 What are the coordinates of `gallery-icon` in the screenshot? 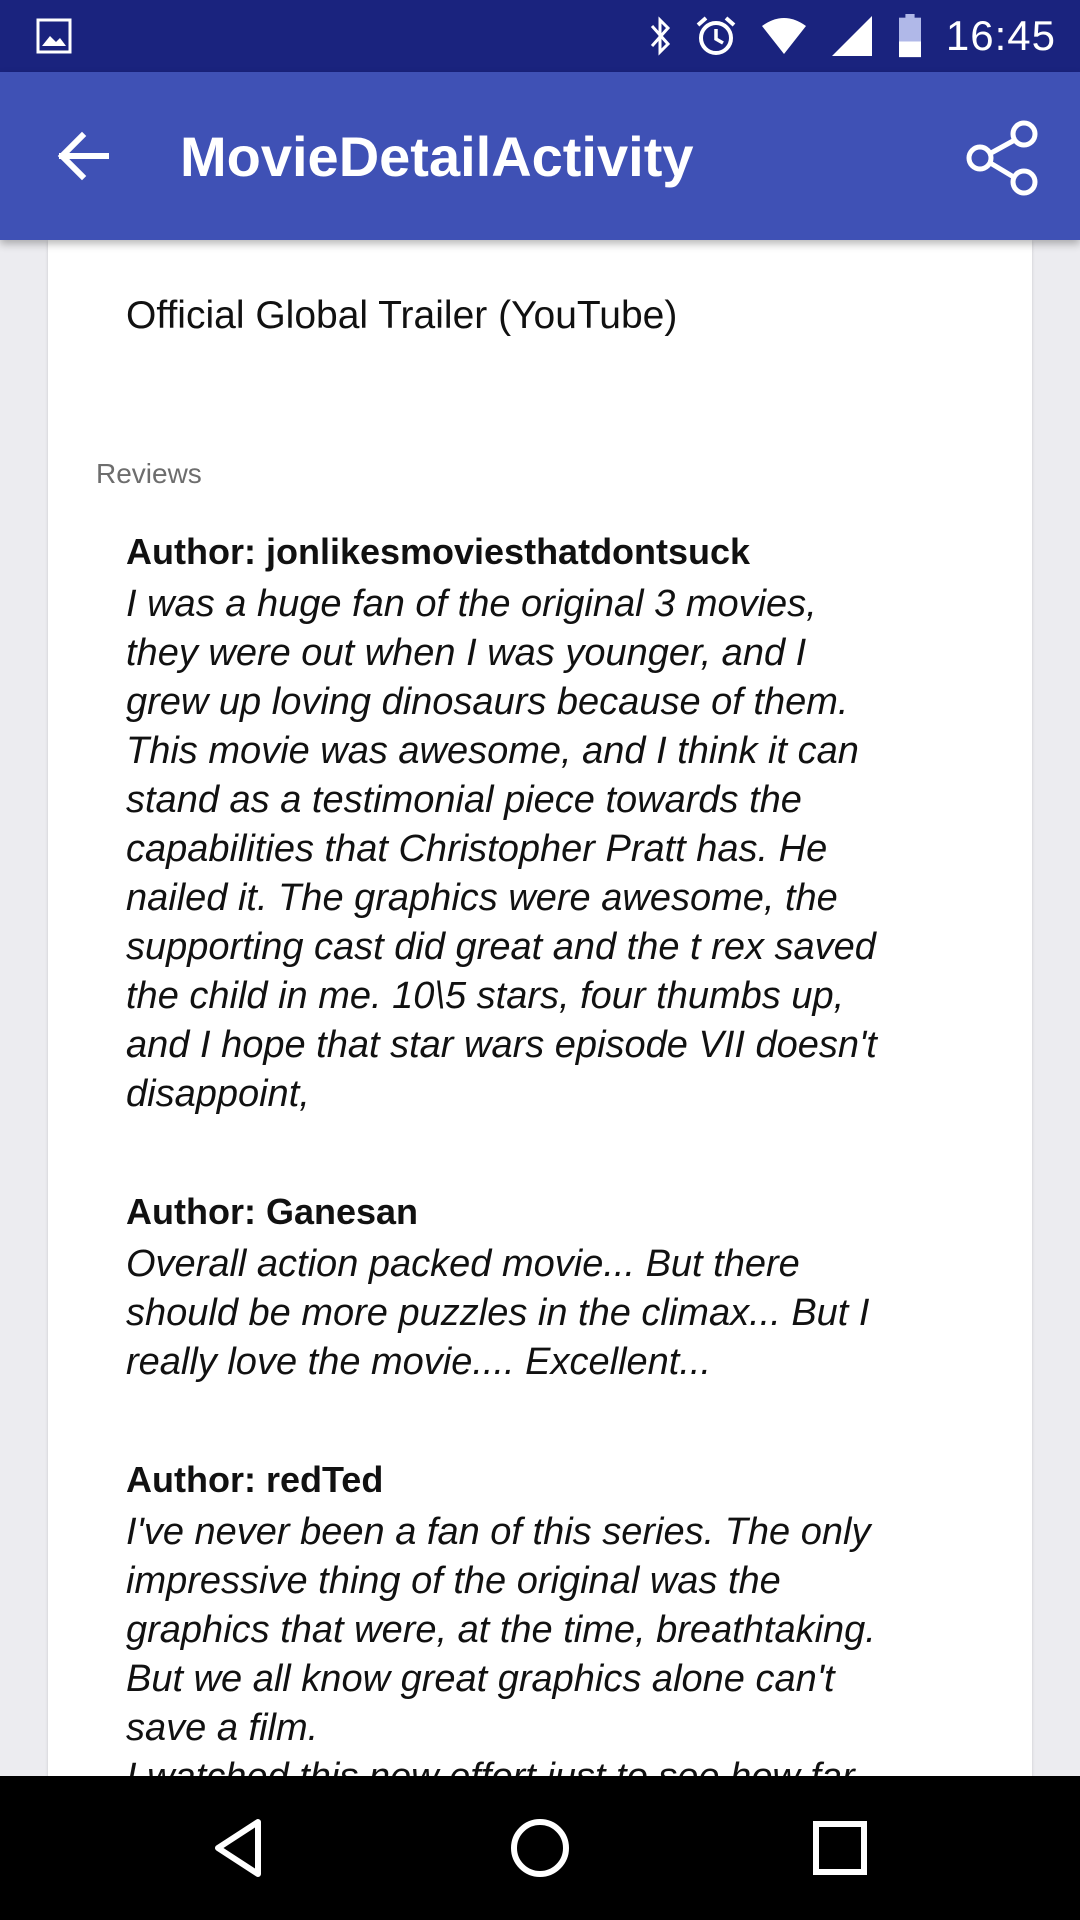 It's located at (54, 36).